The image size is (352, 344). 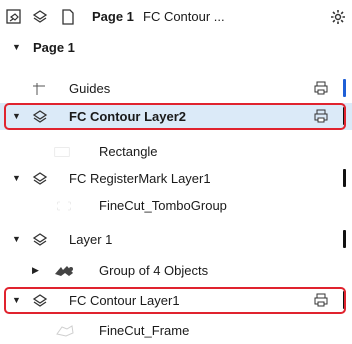 I want to click on tree-row-group-of-4-objects: ▶ Group of 4 Objects, so click(x=176, y=270).